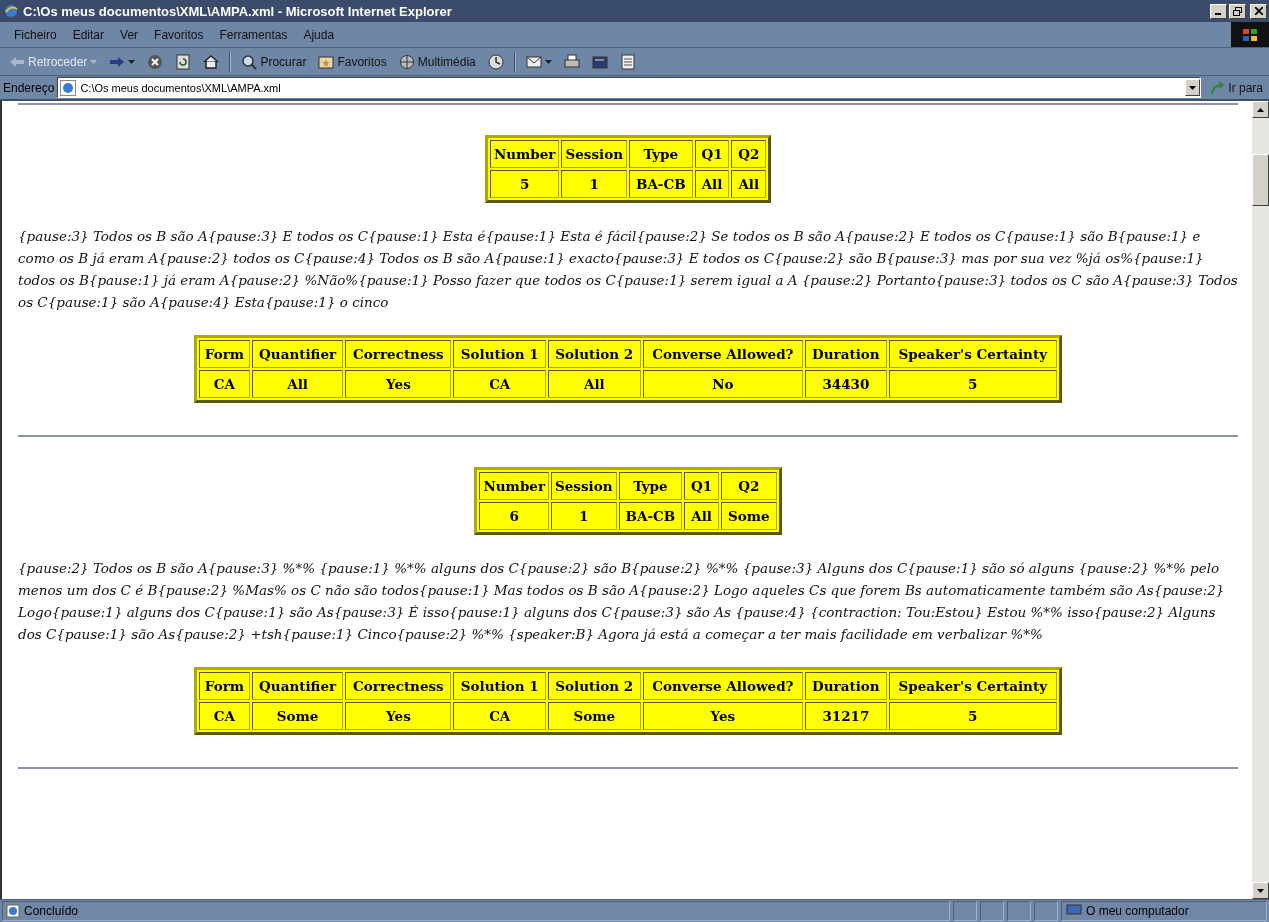  I want to click on windows-logo, so click(1250, 34).